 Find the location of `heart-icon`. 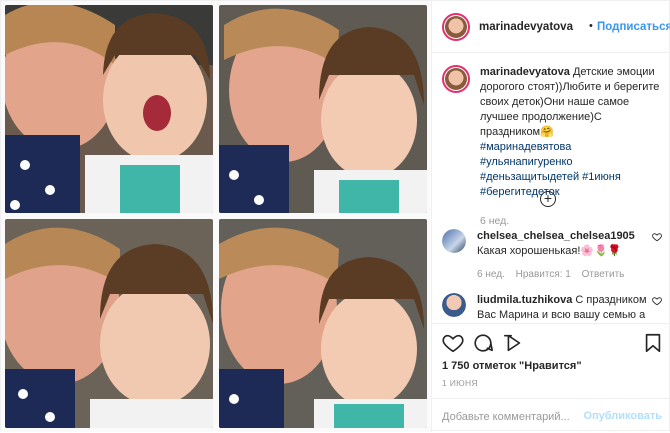

heart-icon is located at coordinates (453, 343).